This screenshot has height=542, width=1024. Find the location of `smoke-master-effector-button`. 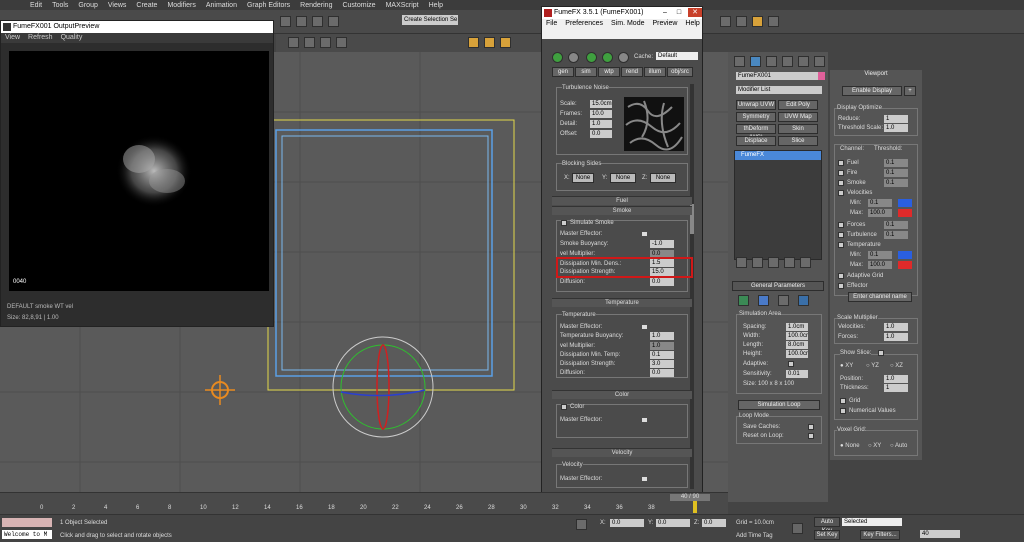

smoke-master-effector-button is located at coordinates (644, 234).